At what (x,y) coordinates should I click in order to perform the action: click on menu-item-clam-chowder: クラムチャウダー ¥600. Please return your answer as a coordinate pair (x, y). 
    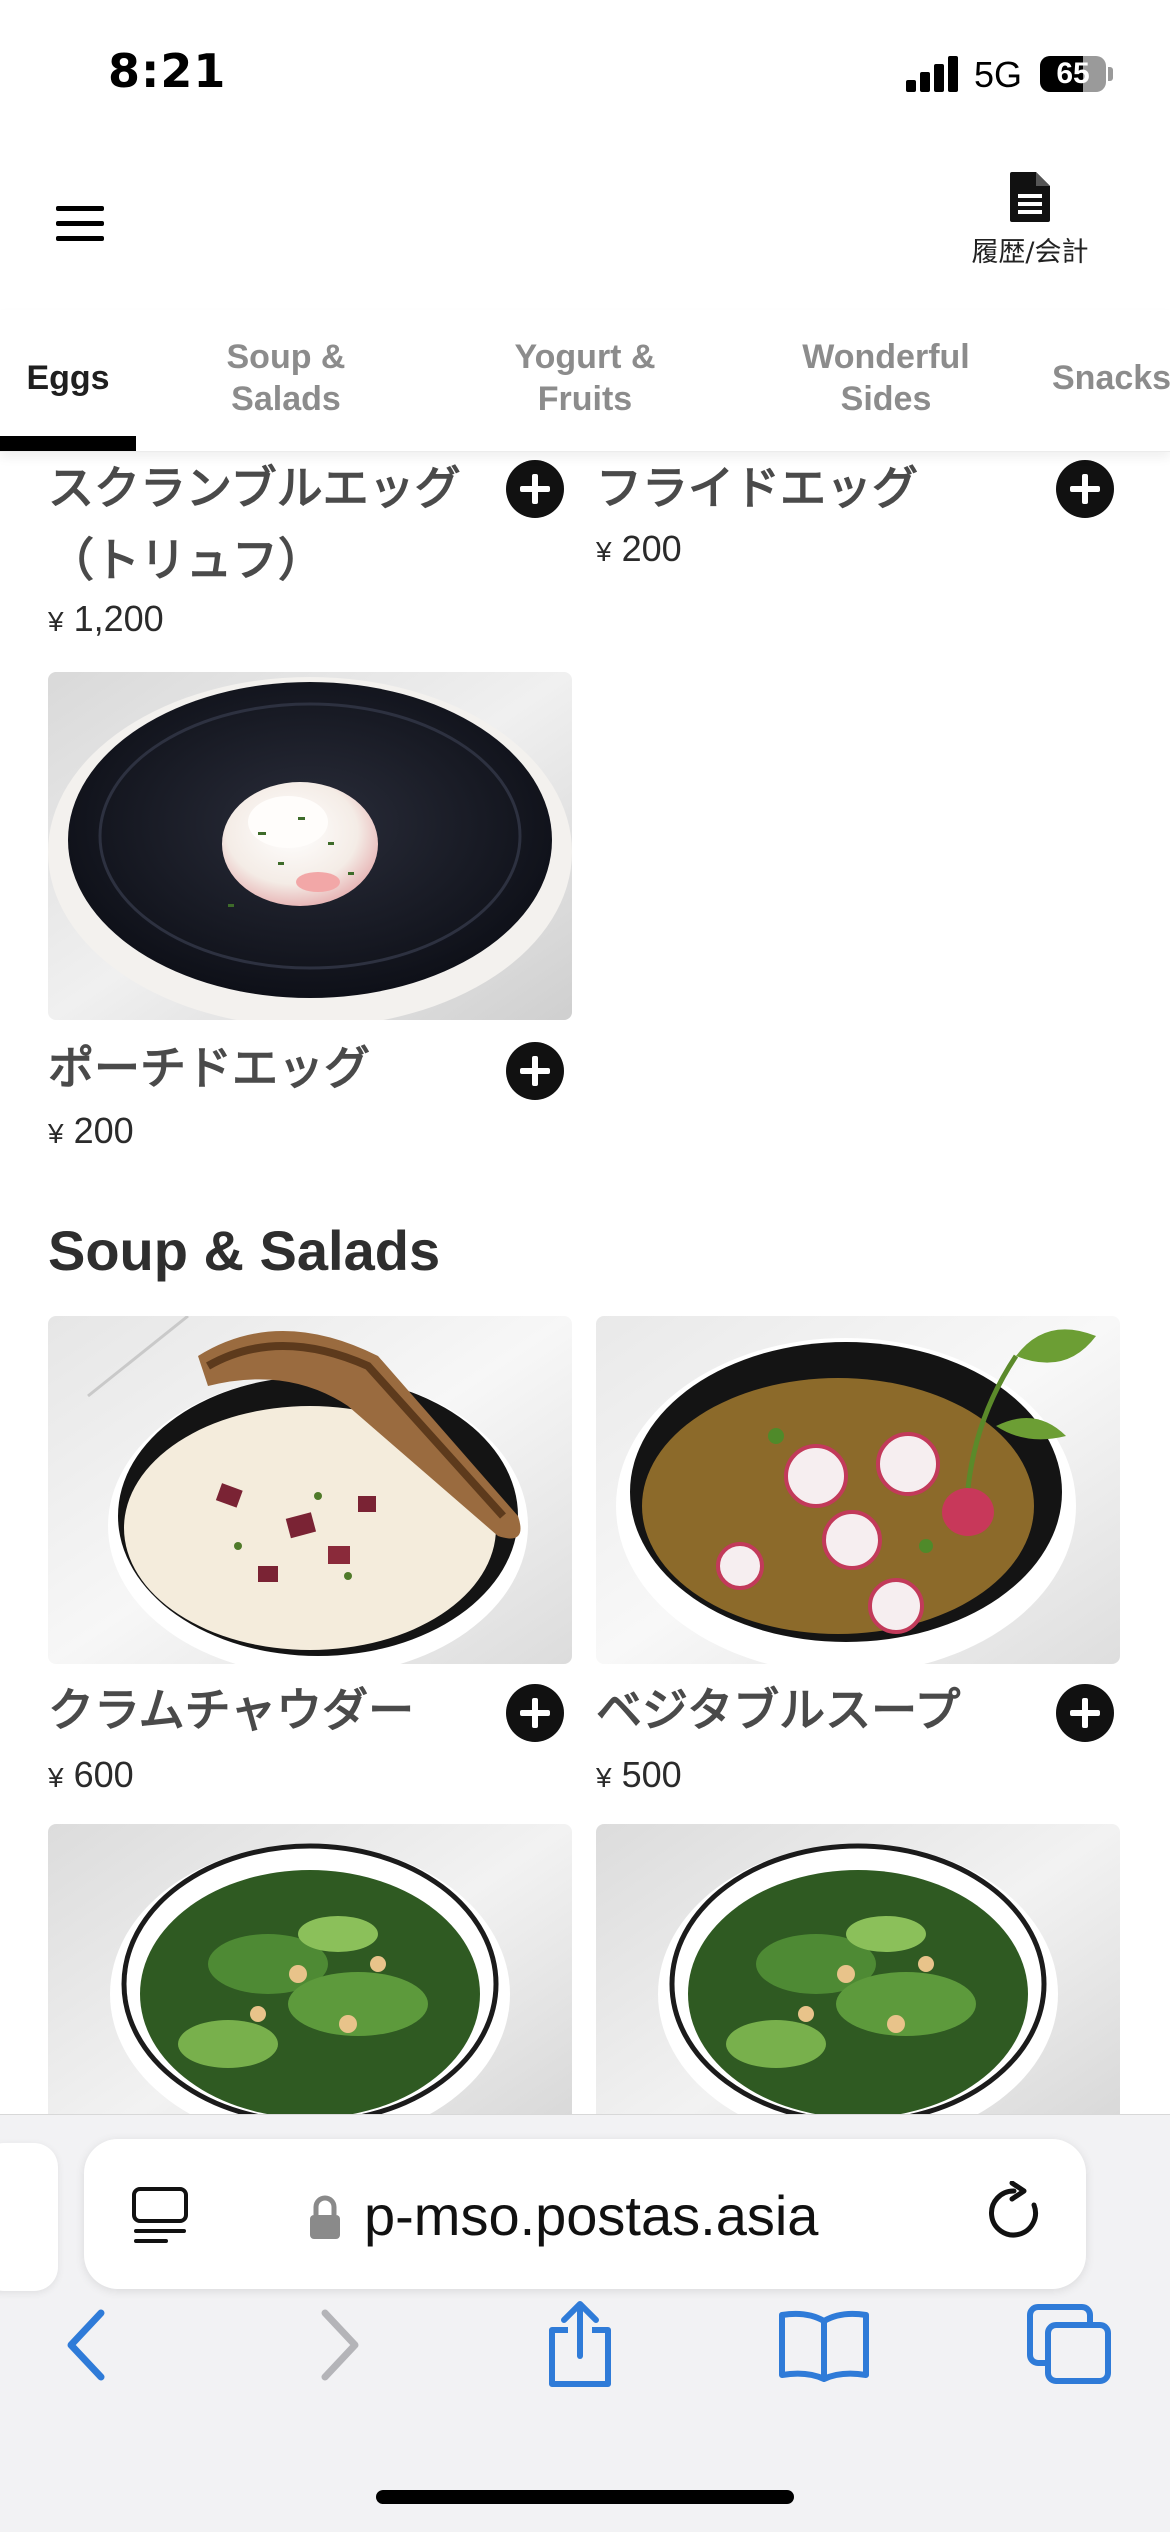
    Looking at the image, I should click on (310, 1744).